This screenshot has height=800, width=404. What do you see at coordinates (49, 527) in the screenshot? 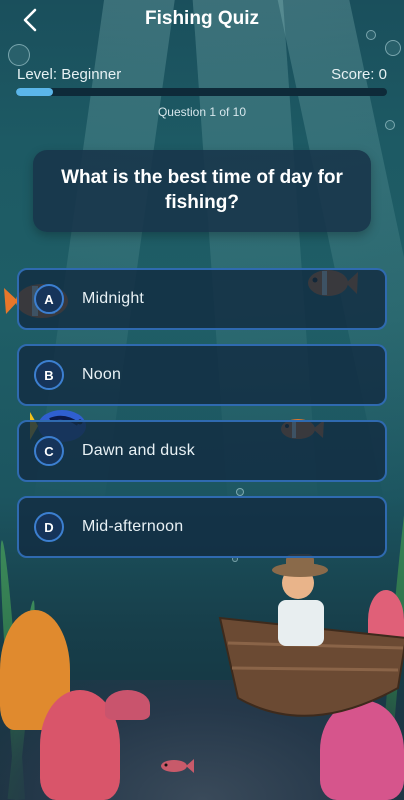
I see `option-letter-badge: D` at bounding box center [49, 527].